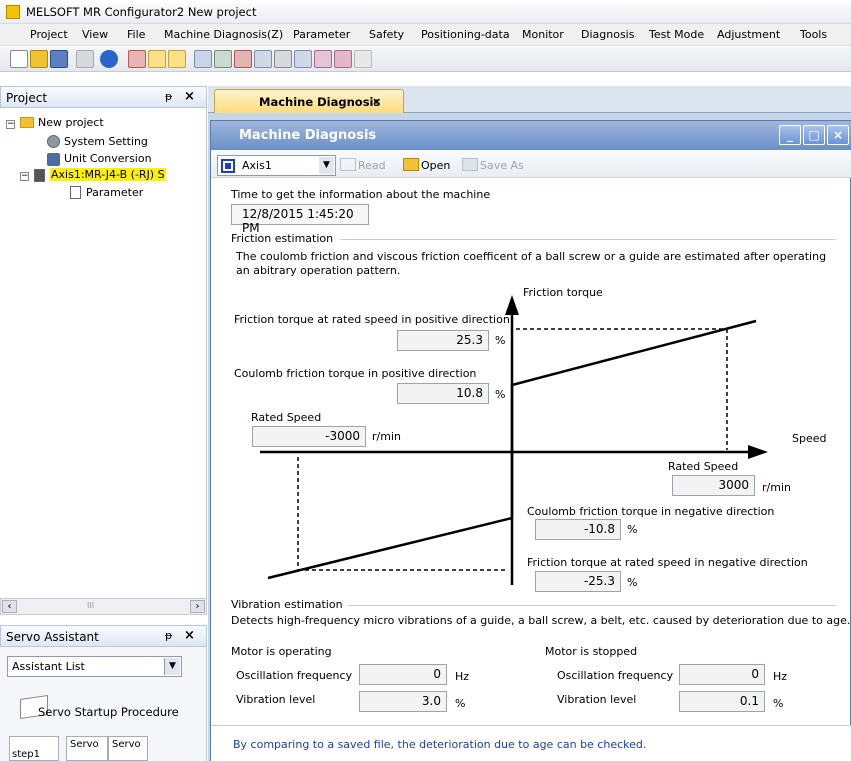 This screenshot has height=761, width=851. I want to click on scroll-left-icon: ‹, so click(9, 606).